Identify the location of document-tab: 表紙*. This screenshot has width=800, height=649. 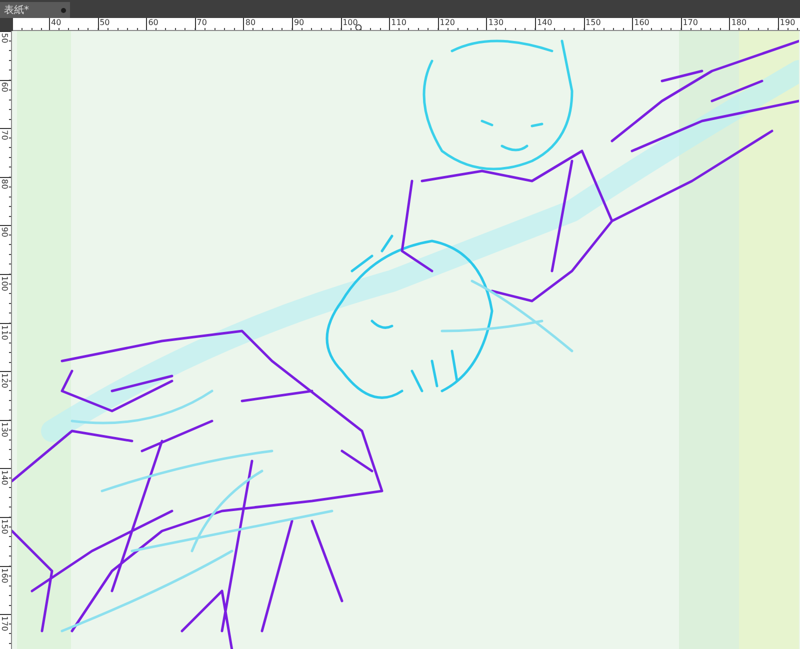
(35, 10).